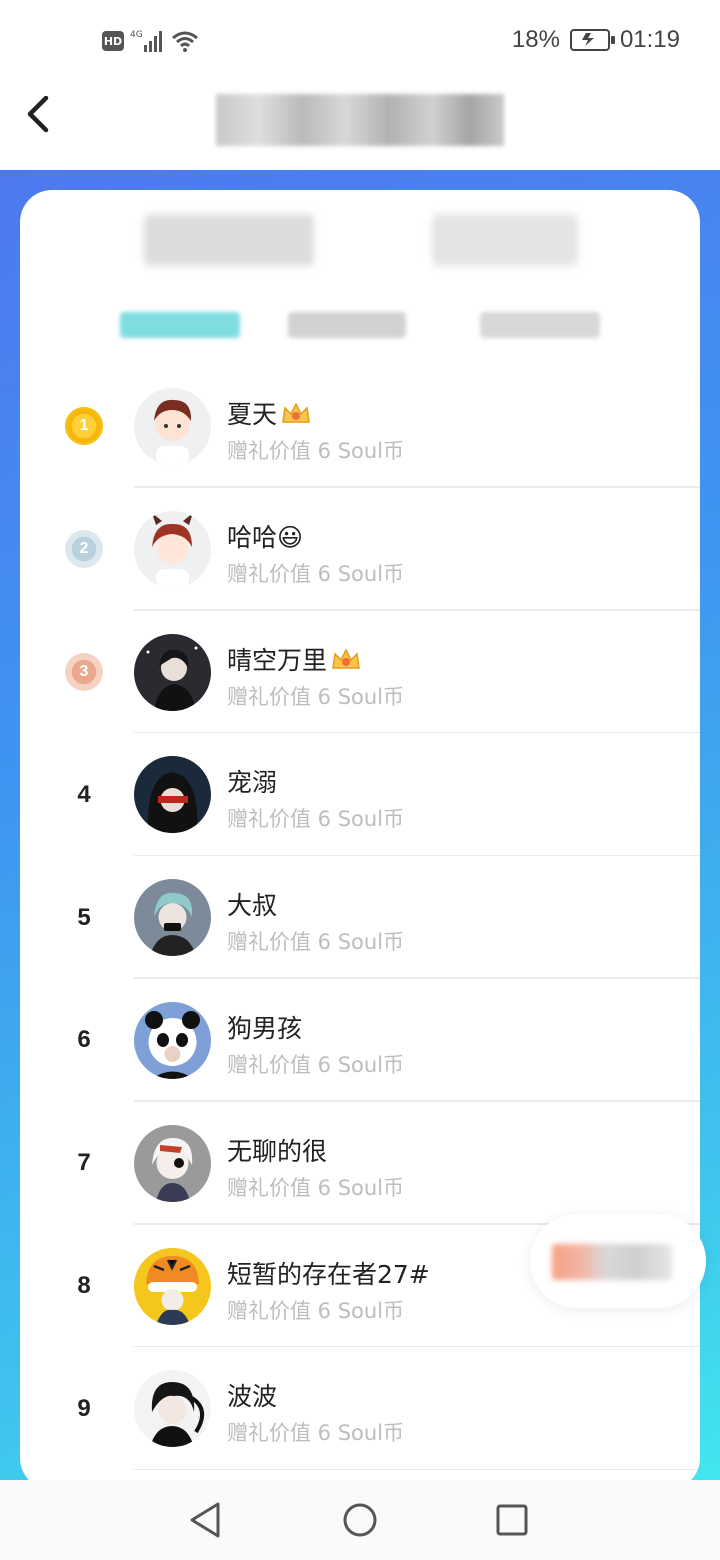 This screenshot has height=1560, width=720. I want to click on user-name: 宠溺, so click(252, 783).